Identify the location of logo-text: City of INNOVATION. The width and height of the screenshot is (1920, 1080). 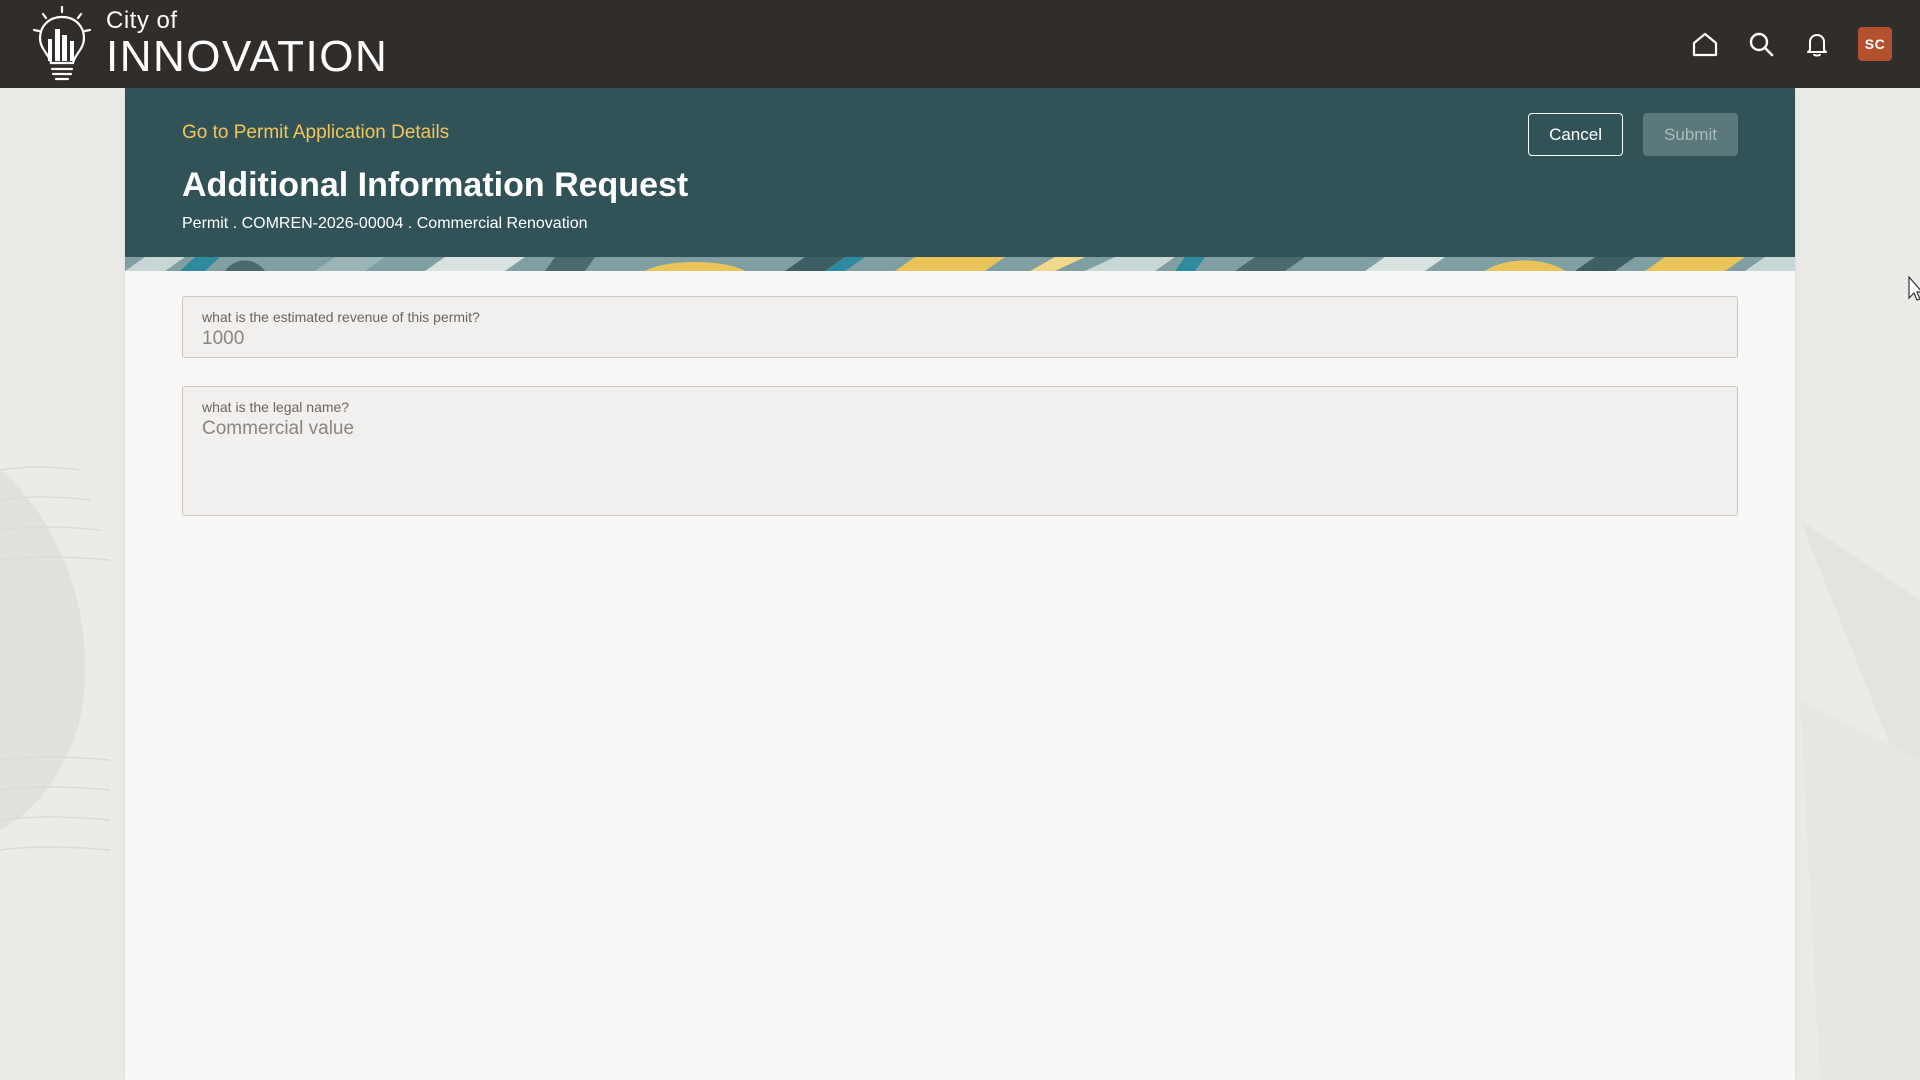
(247, 44).